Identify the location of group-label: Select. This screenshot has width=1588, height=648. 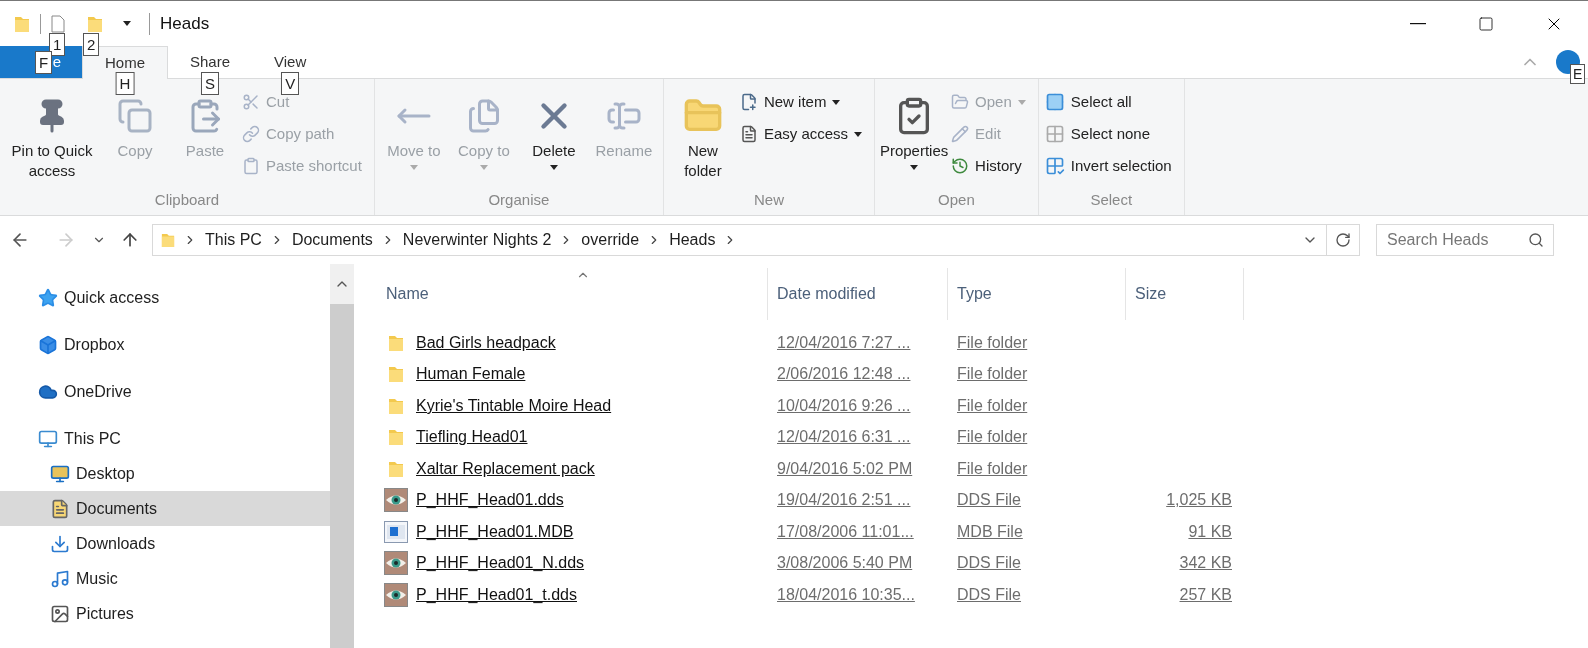
(1111, 199).